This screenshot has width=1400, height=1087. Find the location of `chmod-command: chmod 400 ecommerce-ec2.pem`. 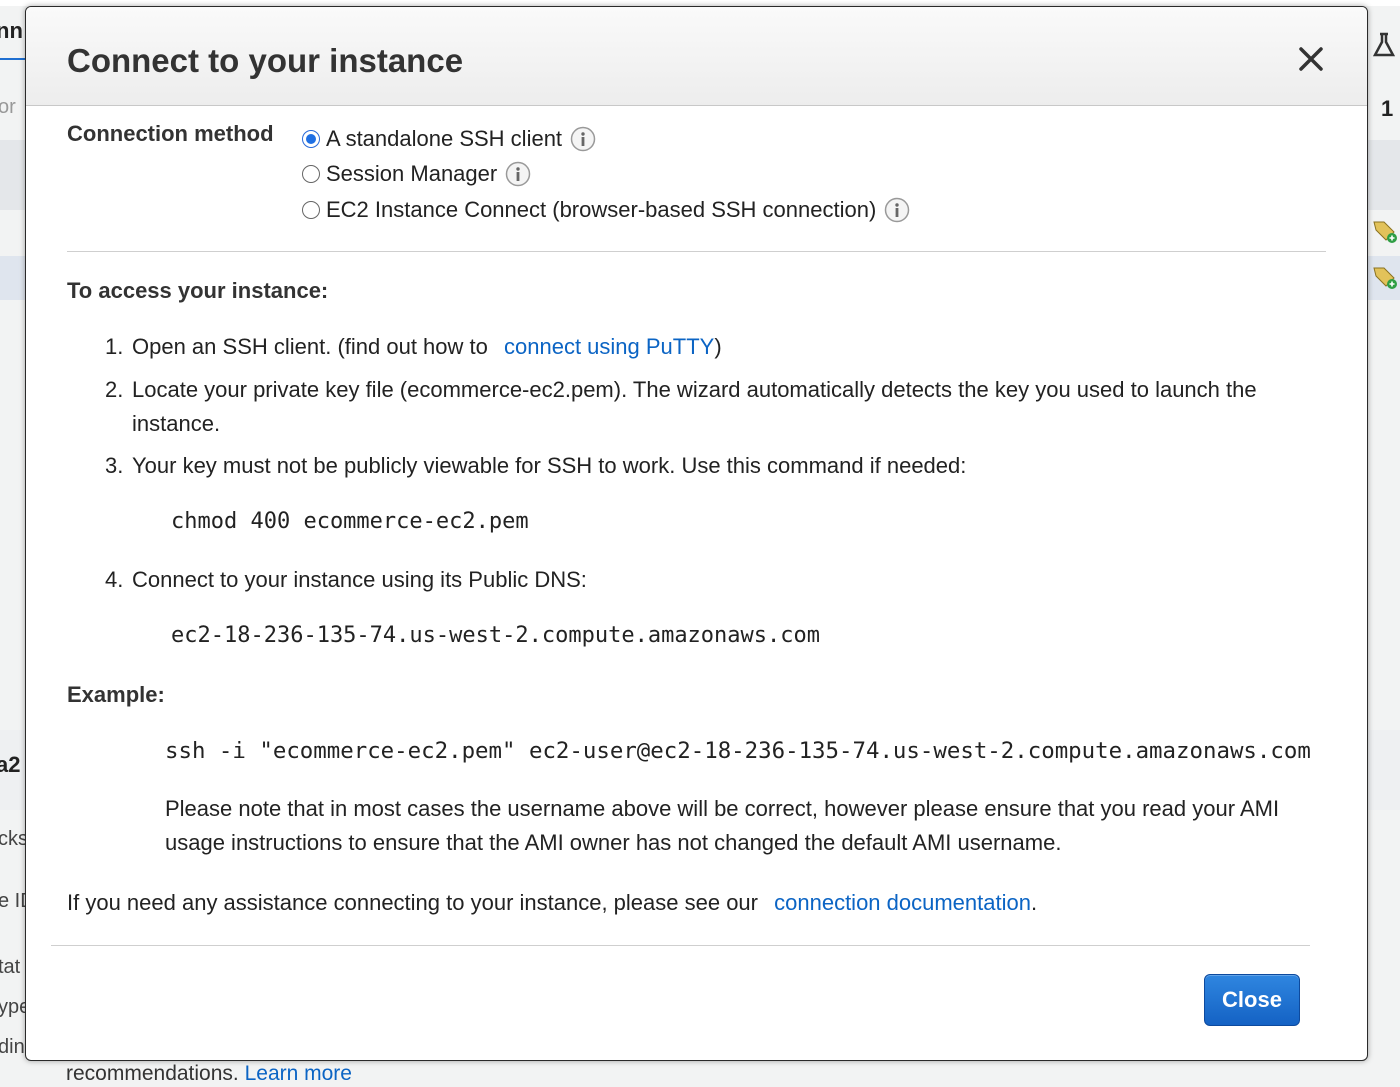

chmod-command: chmod 400 ecommerce-ec2.pem is located at coordinates (350, 521).